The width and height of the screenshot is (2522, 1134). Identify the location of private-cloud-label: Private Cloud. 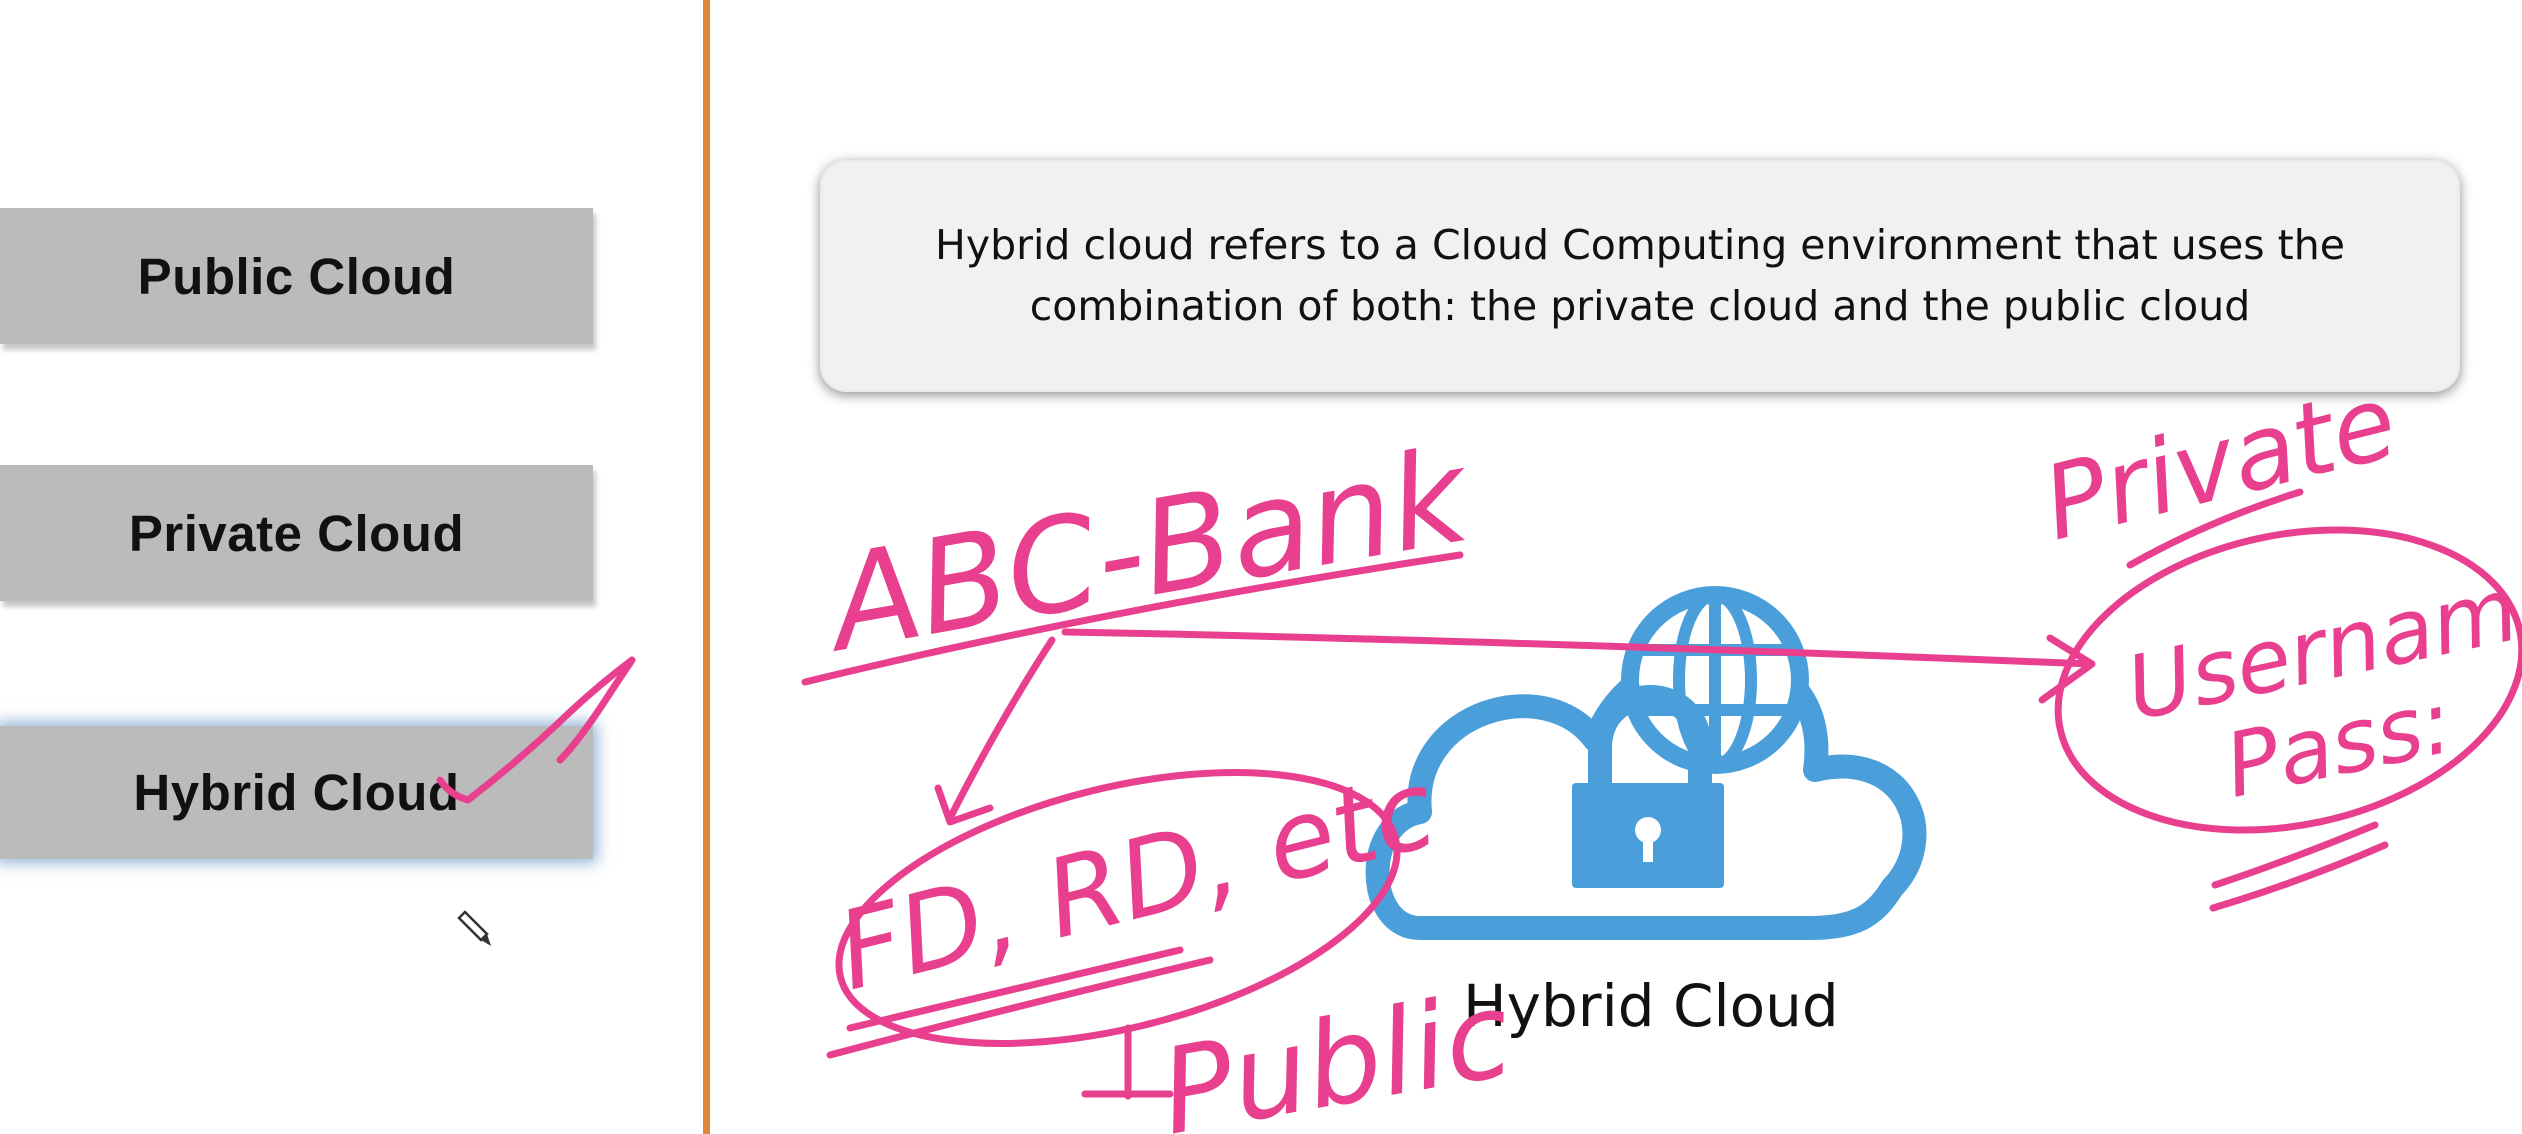
(296, 533).